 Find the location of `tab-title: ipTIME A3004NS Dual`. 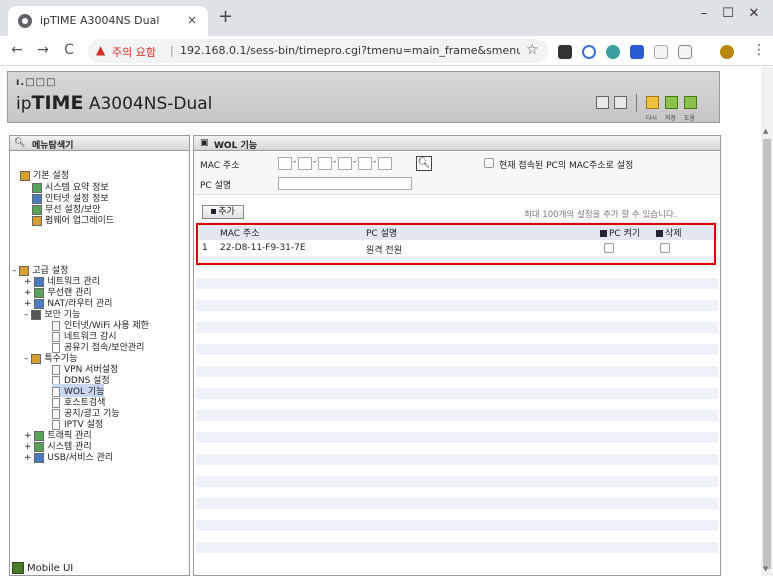

tab-title: ipTIME A3004NS Dual is located at coordinates (100, 20).